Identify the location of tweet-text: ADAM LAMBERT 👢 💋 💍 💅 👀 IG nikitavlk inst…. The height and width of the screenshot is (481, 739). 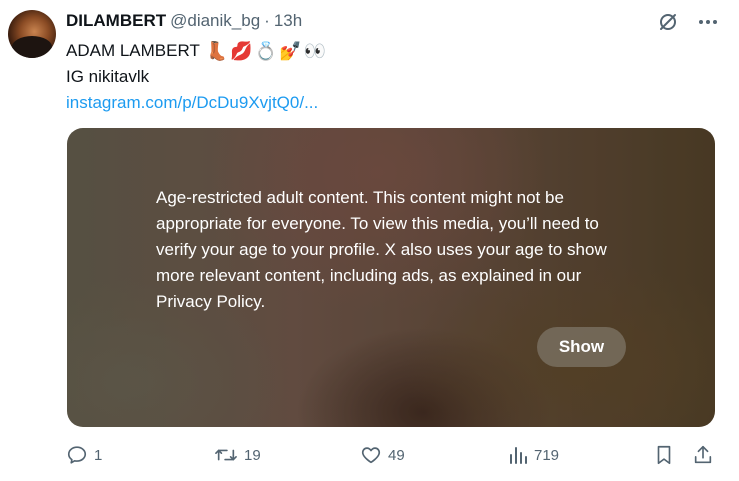
(196, 77).